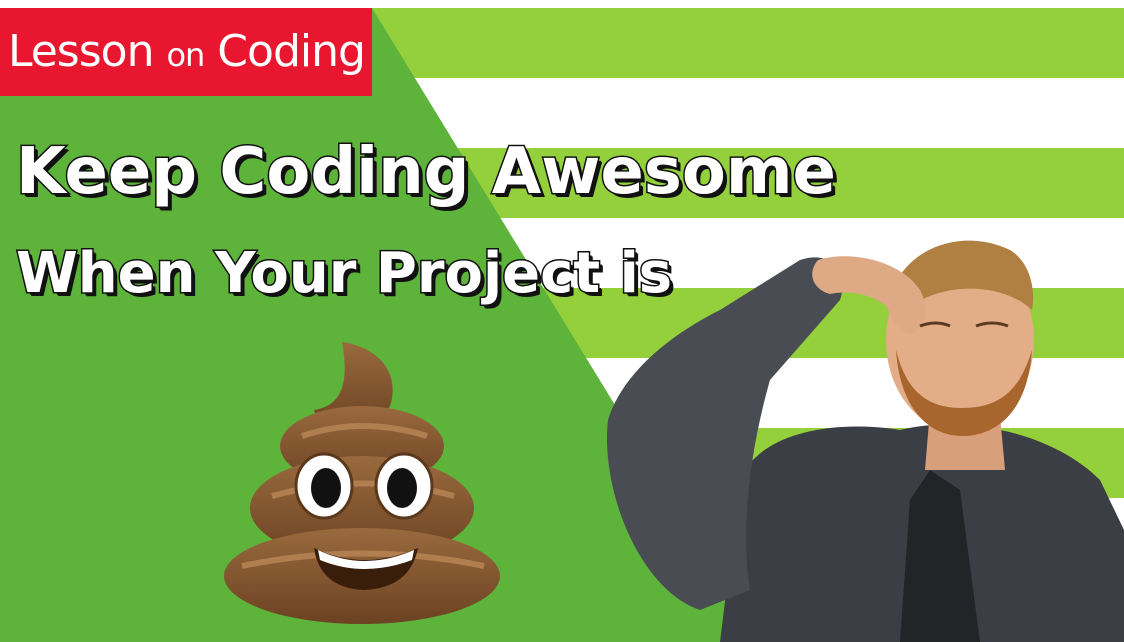 This screenshot has width=1124, height=642. I want to click on lesson-badge: Lesson on Coding, so click(186, 52).